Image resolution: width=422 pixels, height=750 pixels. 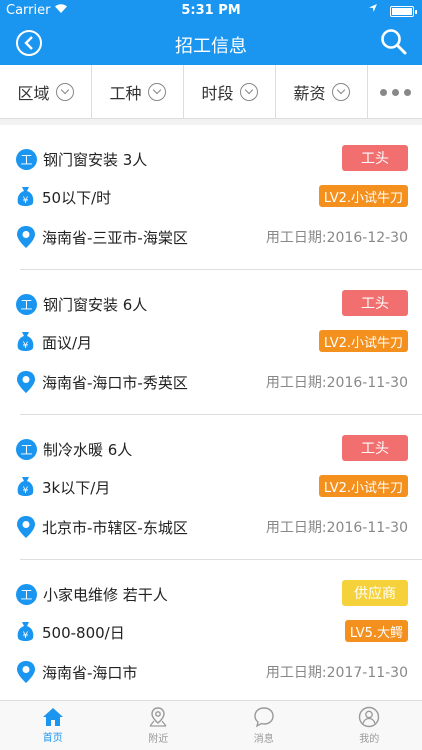 I want to click on tab-nearby: 附近, so click(x=159, y=725).